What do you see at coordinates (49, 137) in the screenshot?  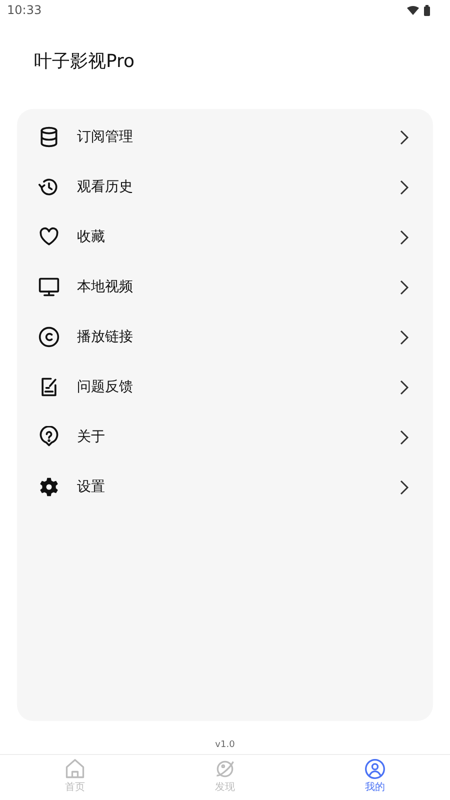 I see `database-icon` at bounding box center [49, 137].